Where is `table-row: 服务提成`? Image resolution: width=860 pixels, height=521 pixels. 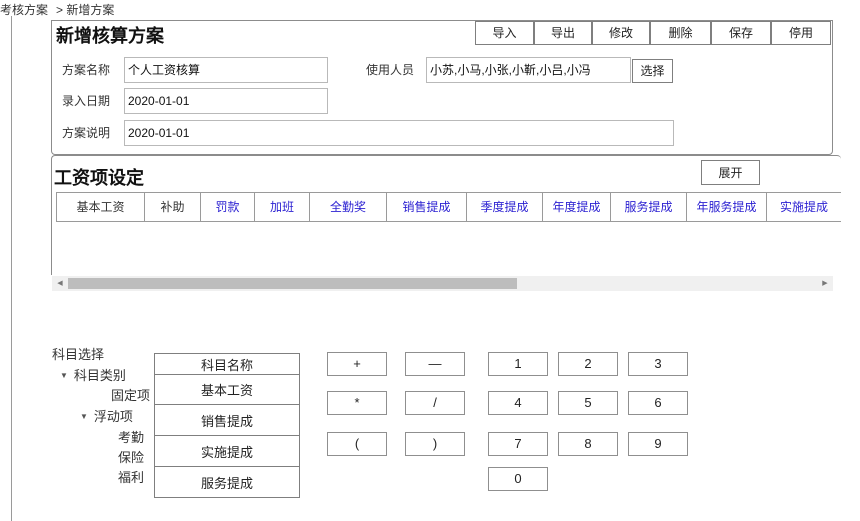 table-row: 服务提成 is located at coordinates (227, 482).